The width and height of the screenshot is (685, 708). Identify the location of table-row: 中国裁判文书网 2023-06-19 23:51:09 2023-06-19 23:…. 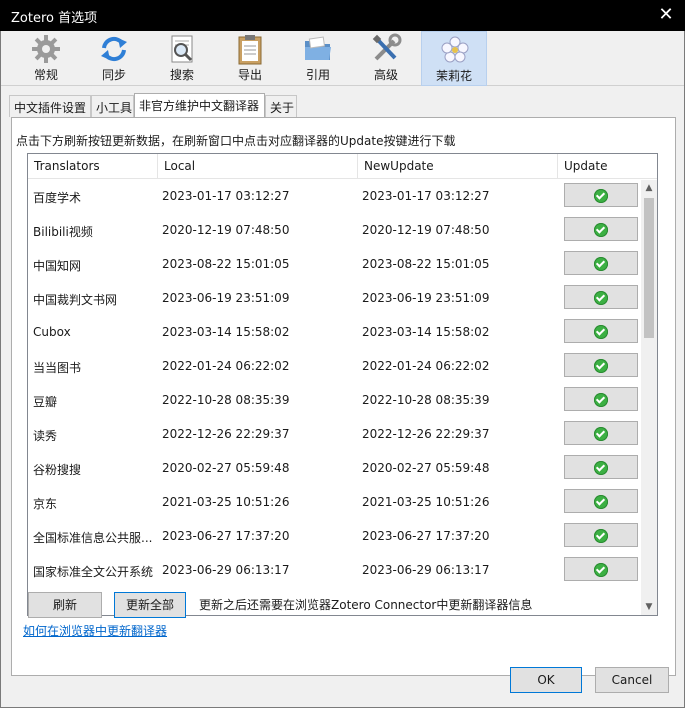
(334, 299).